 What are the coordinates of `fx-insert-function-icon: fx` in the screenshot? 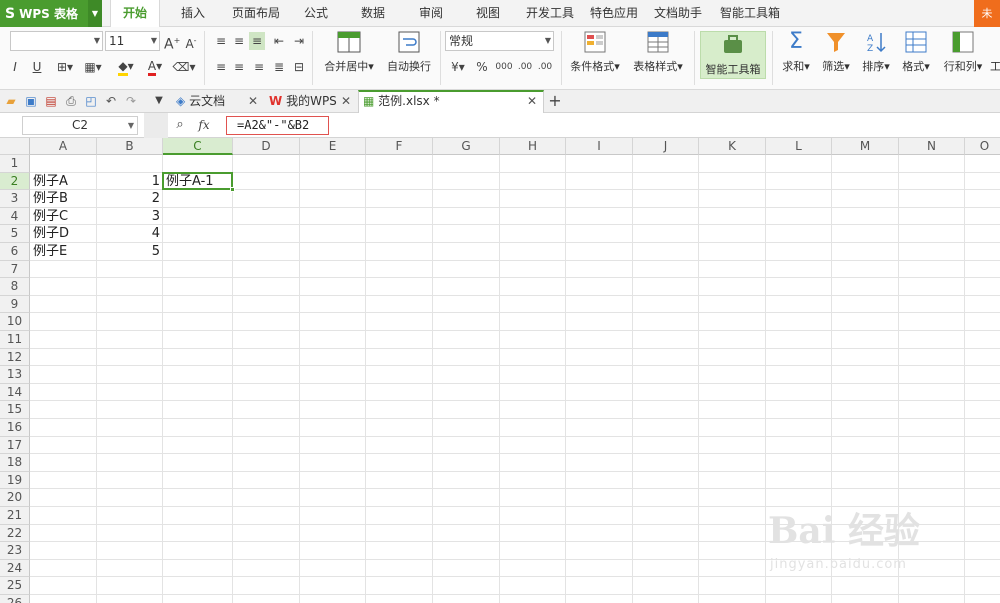 It's located at (204, 125).